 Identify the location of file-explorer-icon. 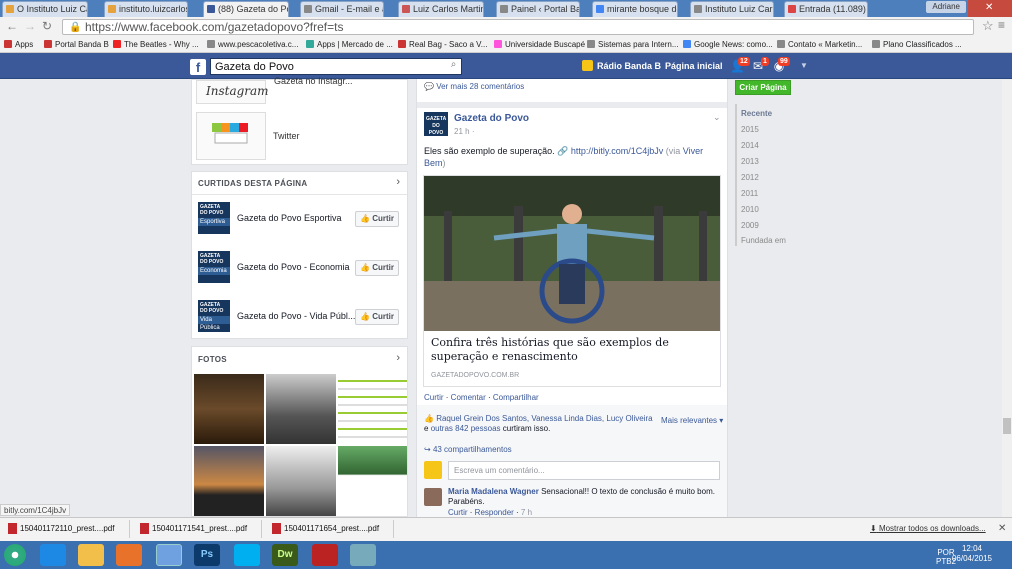
(91, 555).